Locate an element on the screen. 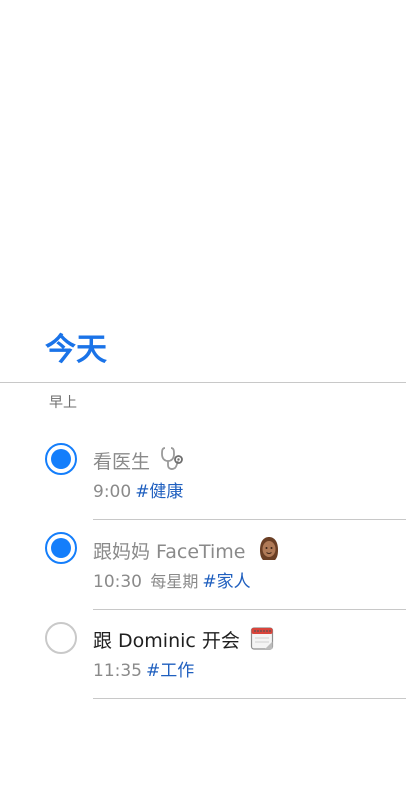 The width and height of the screenshot is (406, 804). woman-face-icon is located at coordinates (269, 552).